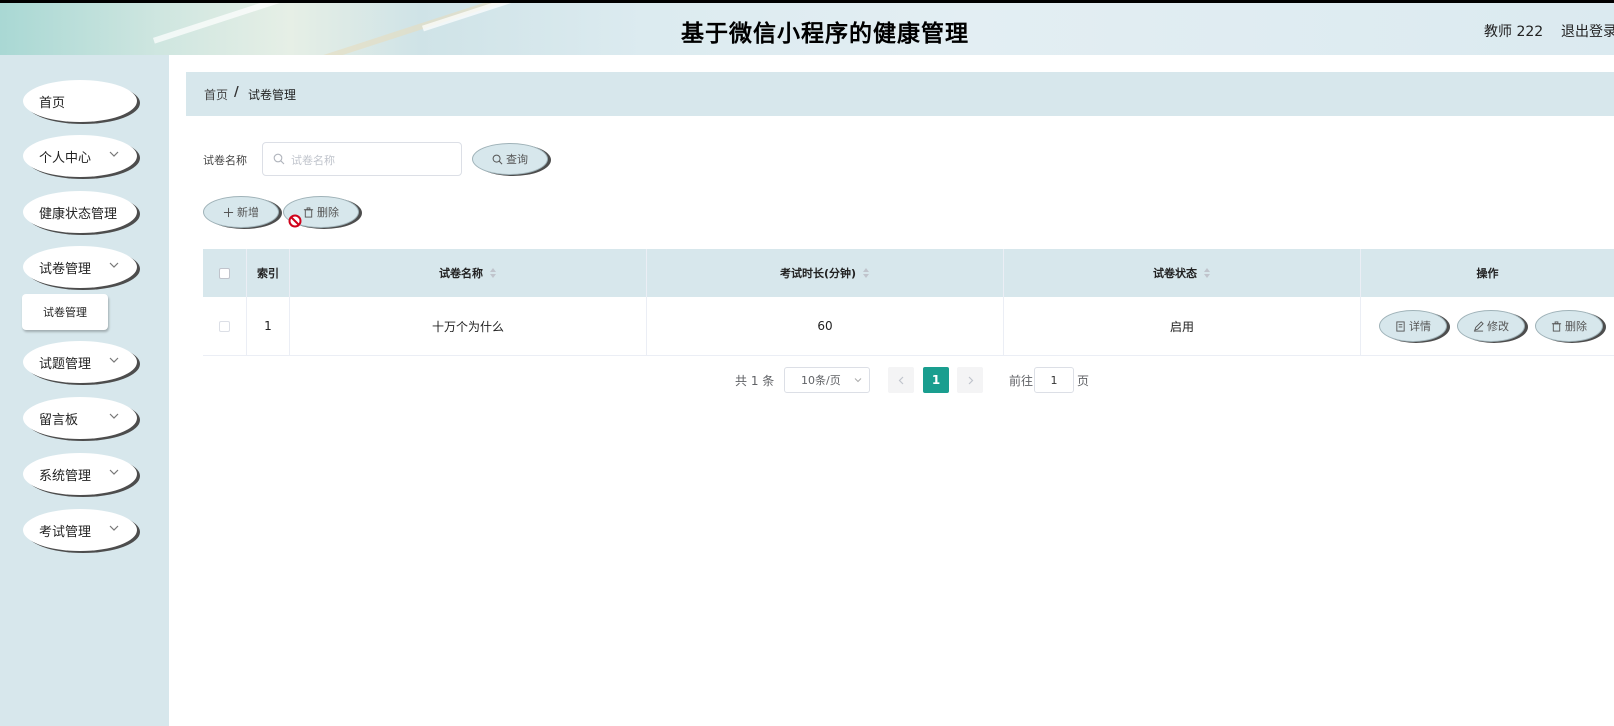 This screenshot has height=726, width=1614. What do you see at coordinates (461, 273) in the screenshot?
I see `column-header-name-label: 试卷名称` at bounding box center [461, 273].